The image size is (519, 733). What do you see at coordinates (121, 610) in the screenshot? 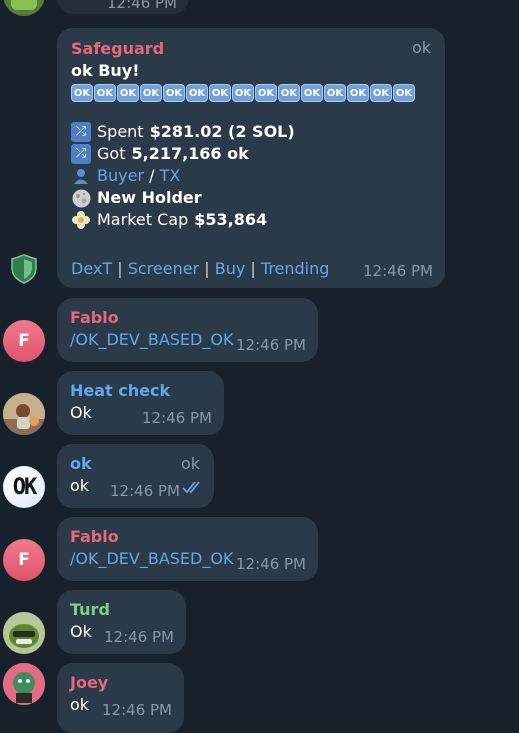
I see `sender-name: Turd` at bounding box center [121, 610].